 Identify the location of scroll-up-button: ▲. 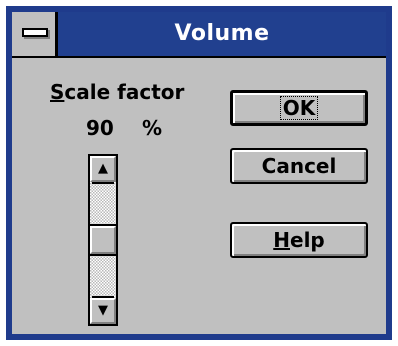
(103, 170).